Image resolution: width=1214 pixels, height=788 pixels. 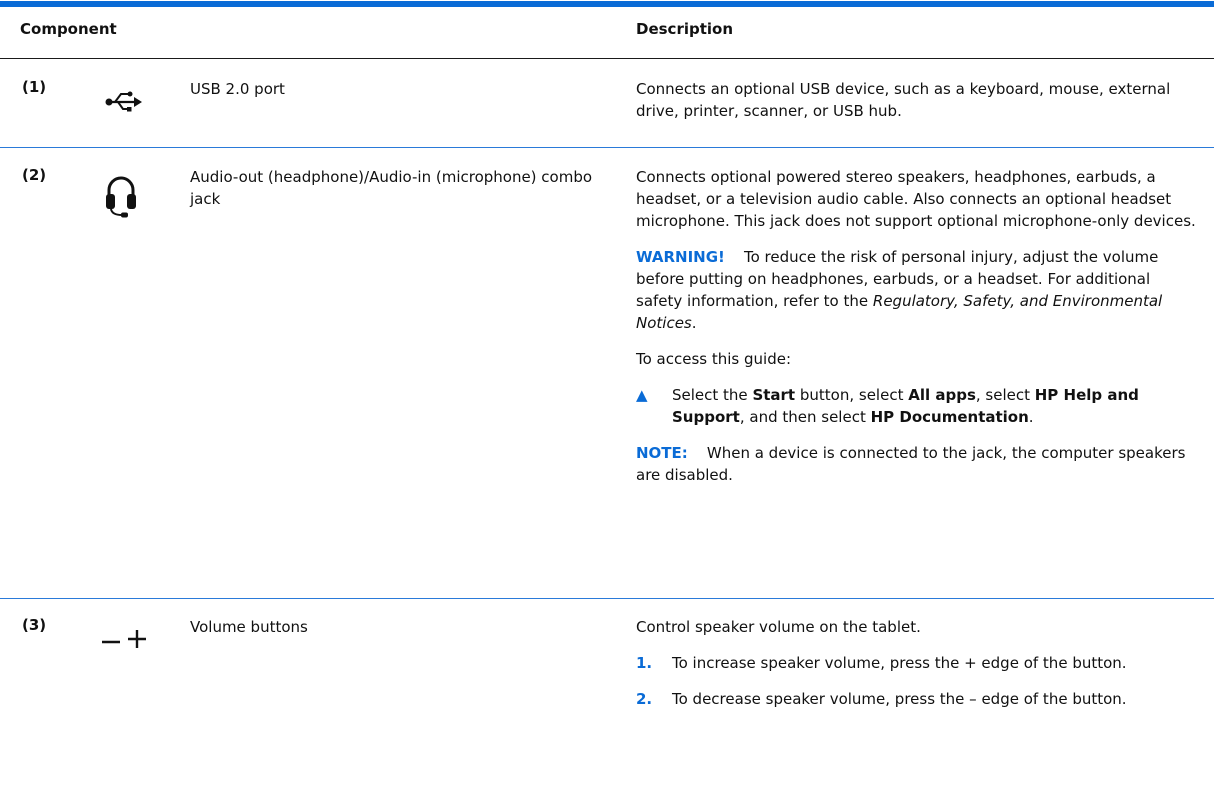 What do you see at coordinates (1005, 395) in the screenshot?
I see `bullet-part: , select` at bounding box center [1005, 395].